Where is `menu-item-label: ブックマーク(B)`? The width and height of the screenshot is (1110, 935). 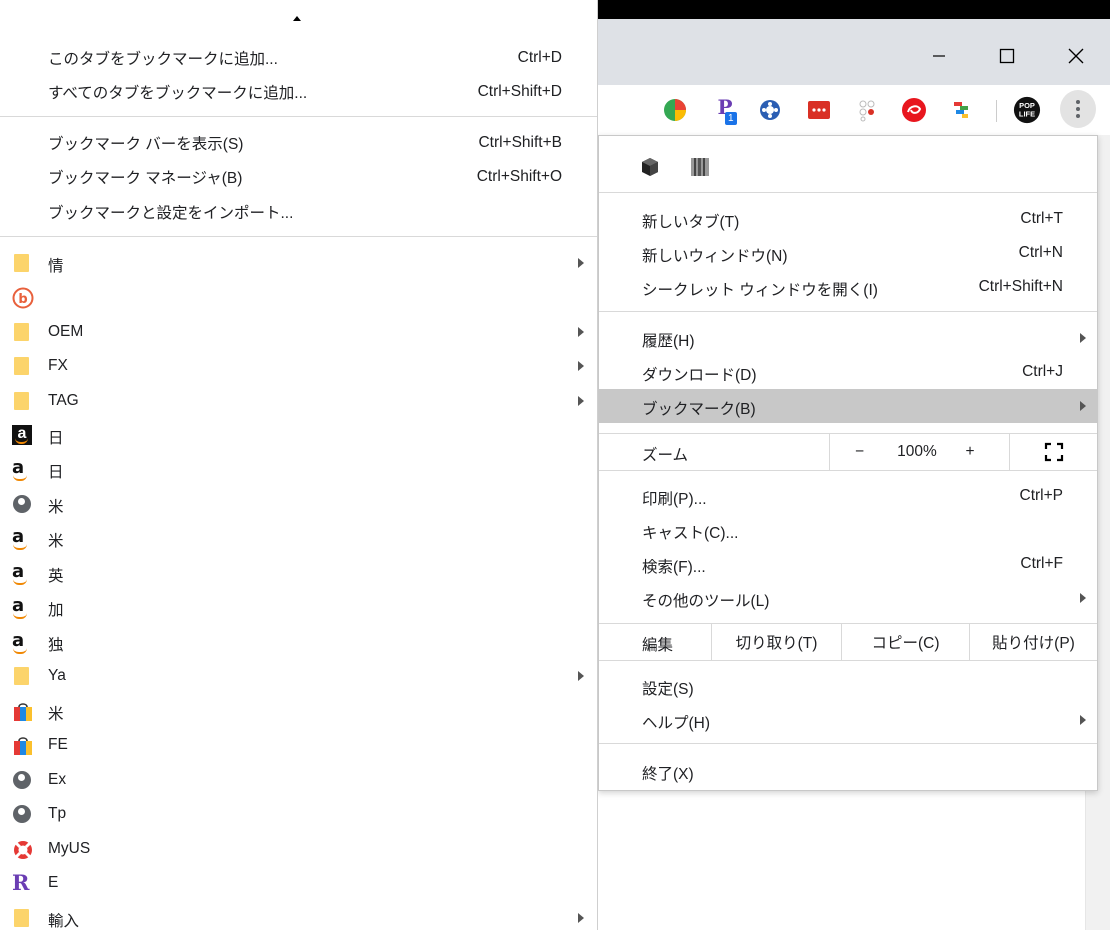 menu-item-label: ブックマーク(B) is located at coordinates (699, 409).